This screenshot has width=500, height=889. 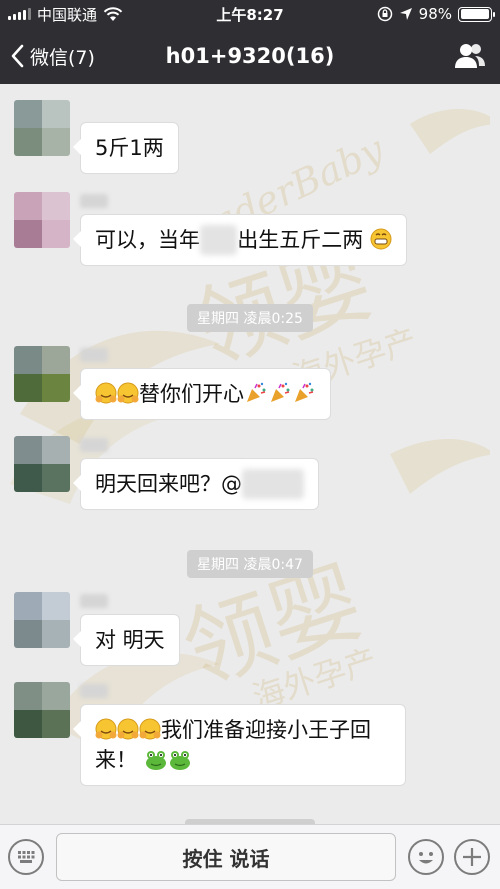 I want to click on status-bar: 中国联通 上午8:27 98%, so click(x=250, y=14).